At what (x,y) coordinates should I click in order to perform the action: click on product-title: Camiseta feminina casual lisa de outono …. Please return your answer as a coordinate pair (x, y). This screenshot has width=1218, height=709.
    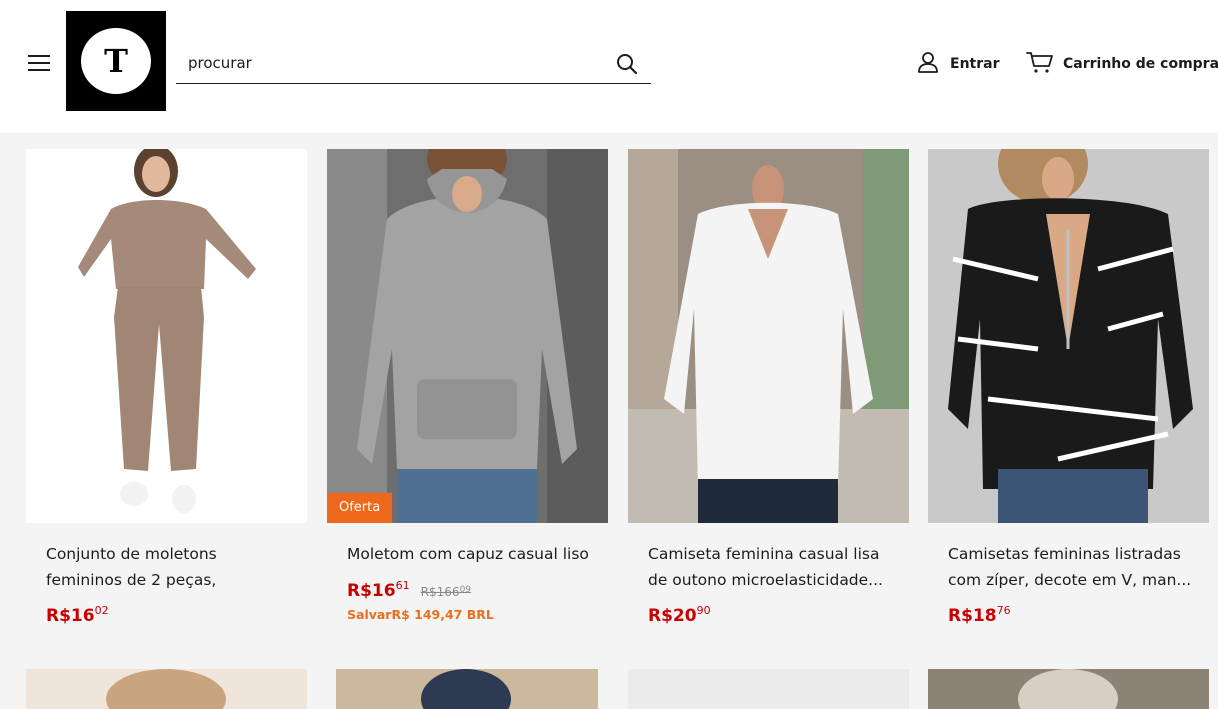
    Looking at the image, I should click on (770, 567).